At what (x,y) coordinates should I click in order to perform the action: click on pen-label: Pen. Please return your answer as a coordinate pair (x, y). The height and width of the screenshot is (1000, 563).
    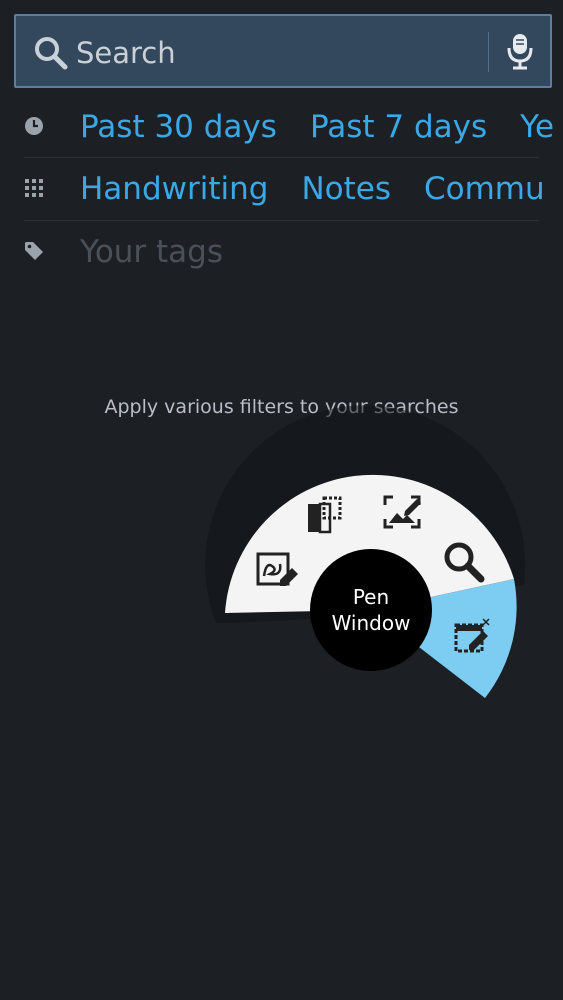
    Looking at the image, I should click on (371, 597).